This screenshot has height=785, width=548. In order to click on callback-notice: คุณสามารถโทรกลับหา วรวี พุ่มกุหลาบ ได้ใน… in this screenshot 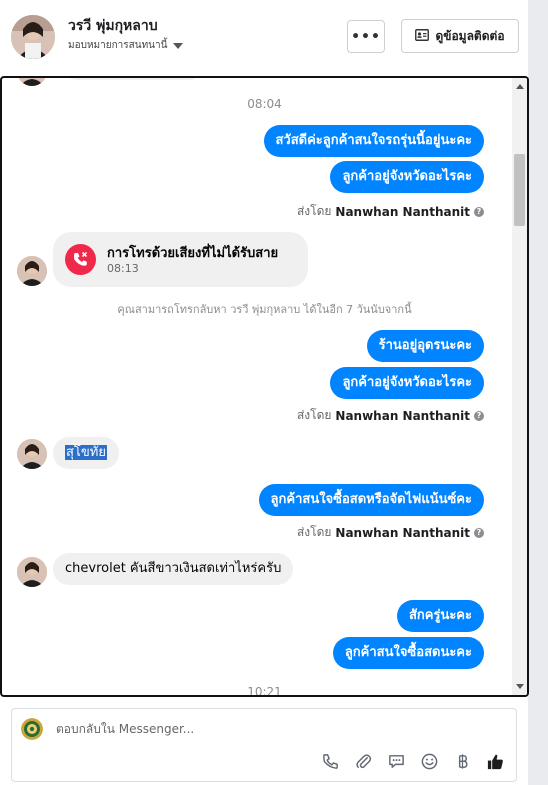, I will do `click(264, 309)`.